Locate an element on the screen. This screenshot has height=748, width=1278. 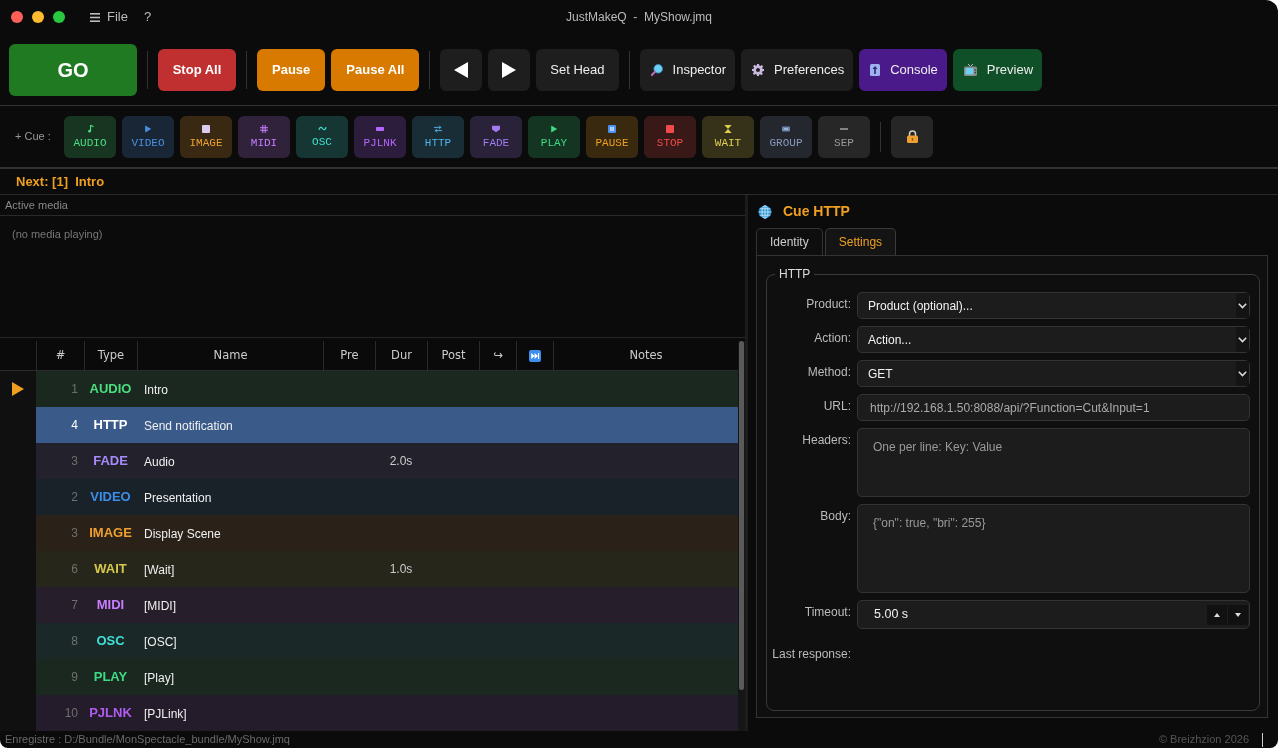
add-cue-button: AUDIO is located at coordinates (90, 136).